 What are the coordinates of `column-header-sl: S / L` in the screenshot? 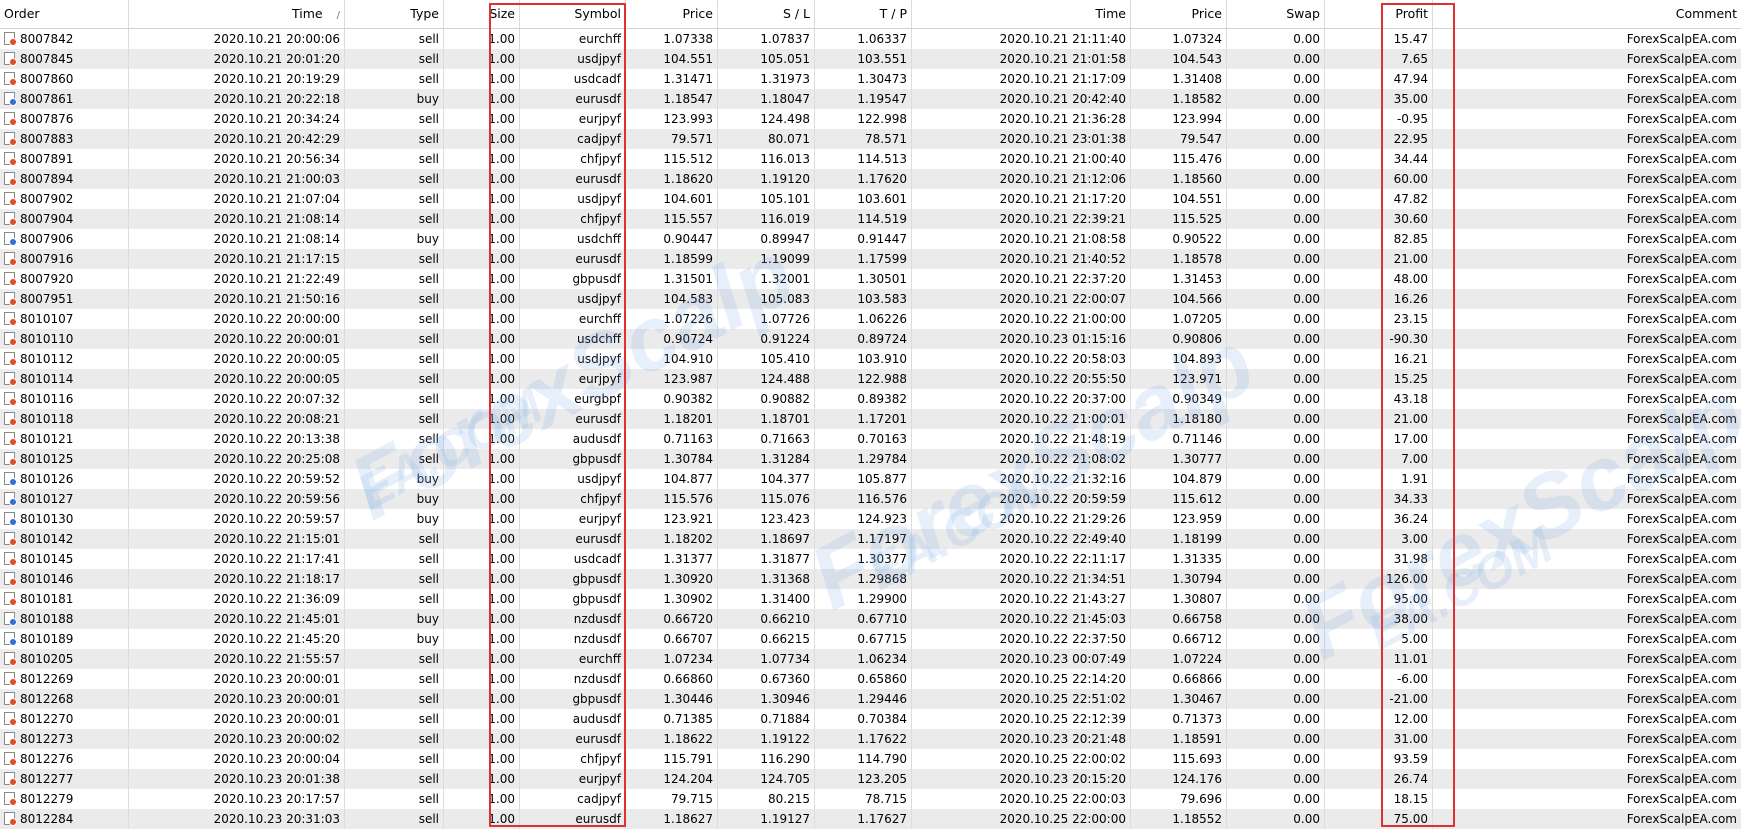 It's located at (766, 14).